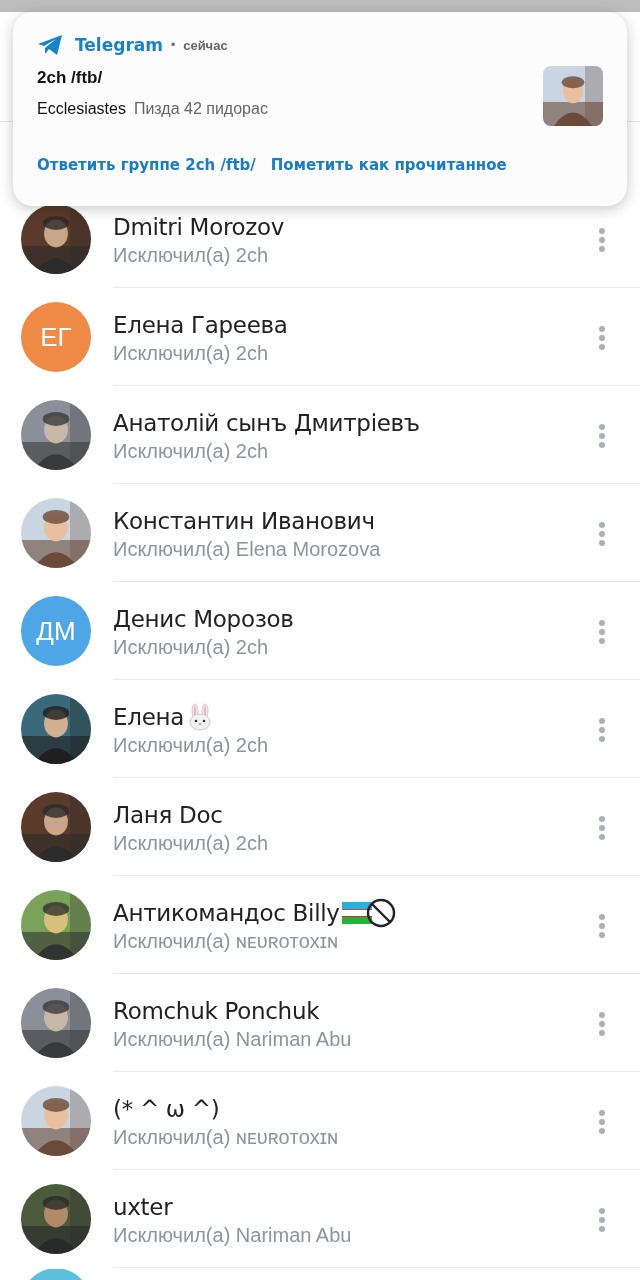  What do you see at coordinates (119, 45) in the screenshot?
I see `app-name: Telegram` at bounding box center [119, 45].